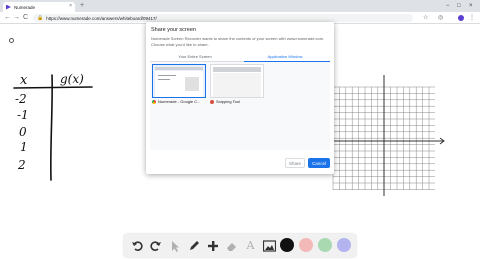 Image resolution: width=480 pixels, height=260 pixels. I want to click on back-button: ←, so click(7, 18).